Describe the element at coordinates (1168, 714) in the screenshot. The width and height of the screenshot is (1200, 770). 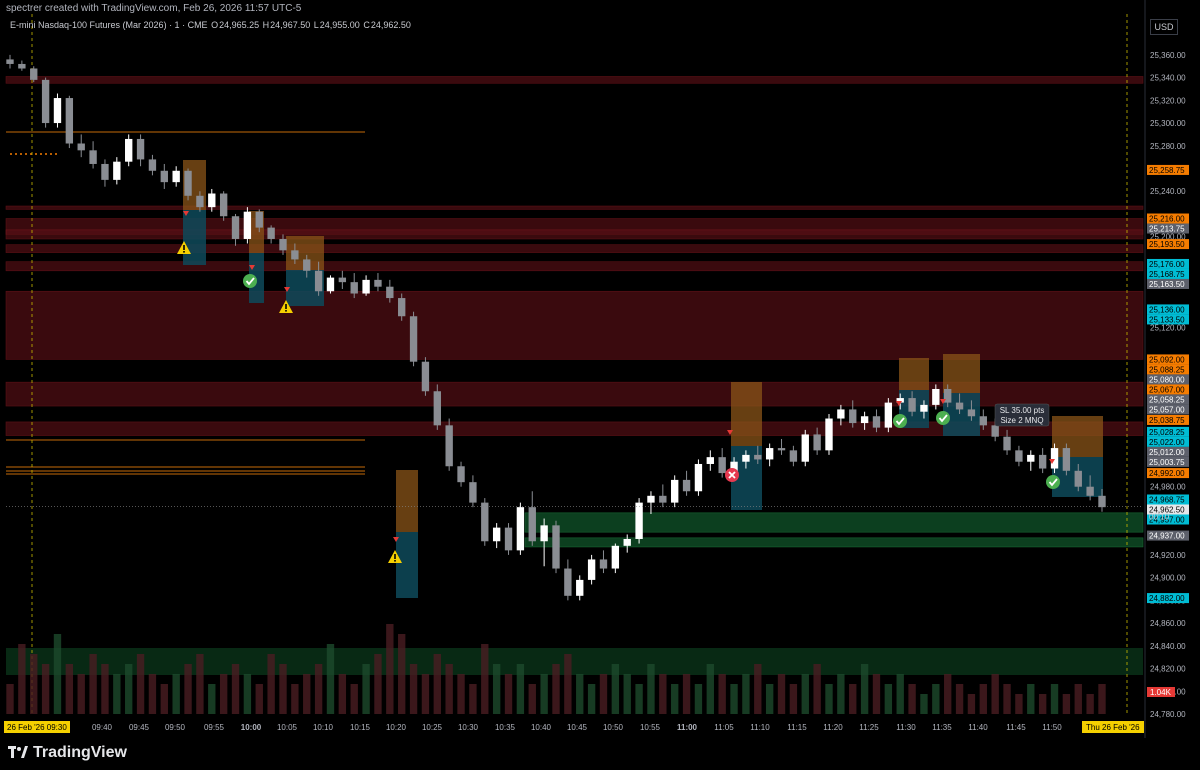
I see `y-tick-label: 24,780.00` at that location.